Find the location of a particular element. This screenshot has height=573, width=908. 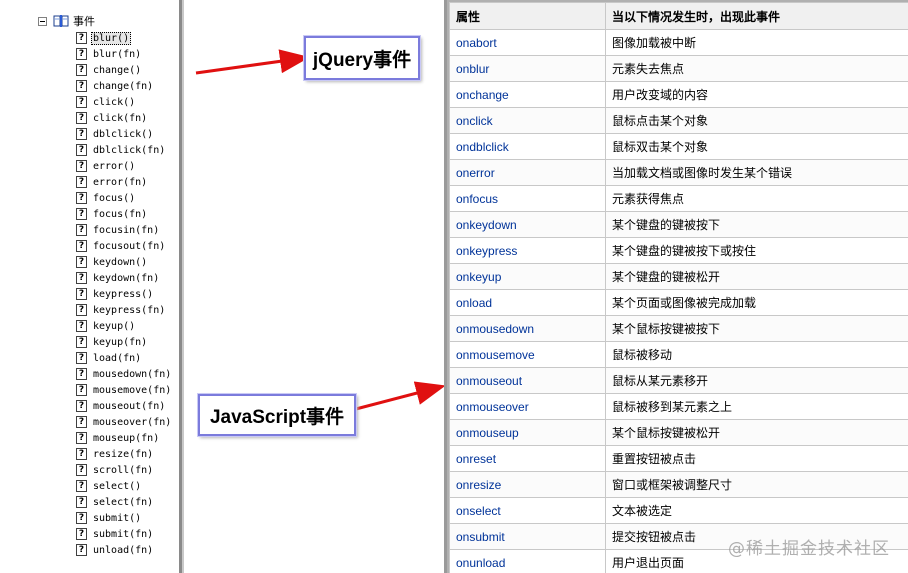

tree-item: ? focusin(fn) is located at coordinates (124, 230).